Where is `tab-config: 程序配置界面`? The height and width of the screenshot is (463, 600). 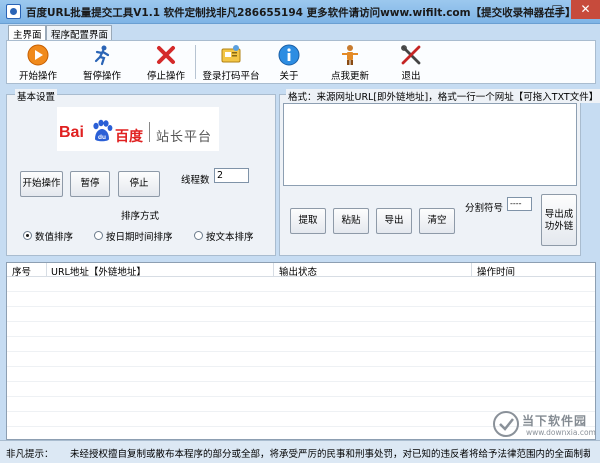
tab-config: 程序配置界面 is located at coordinates (79, 33).